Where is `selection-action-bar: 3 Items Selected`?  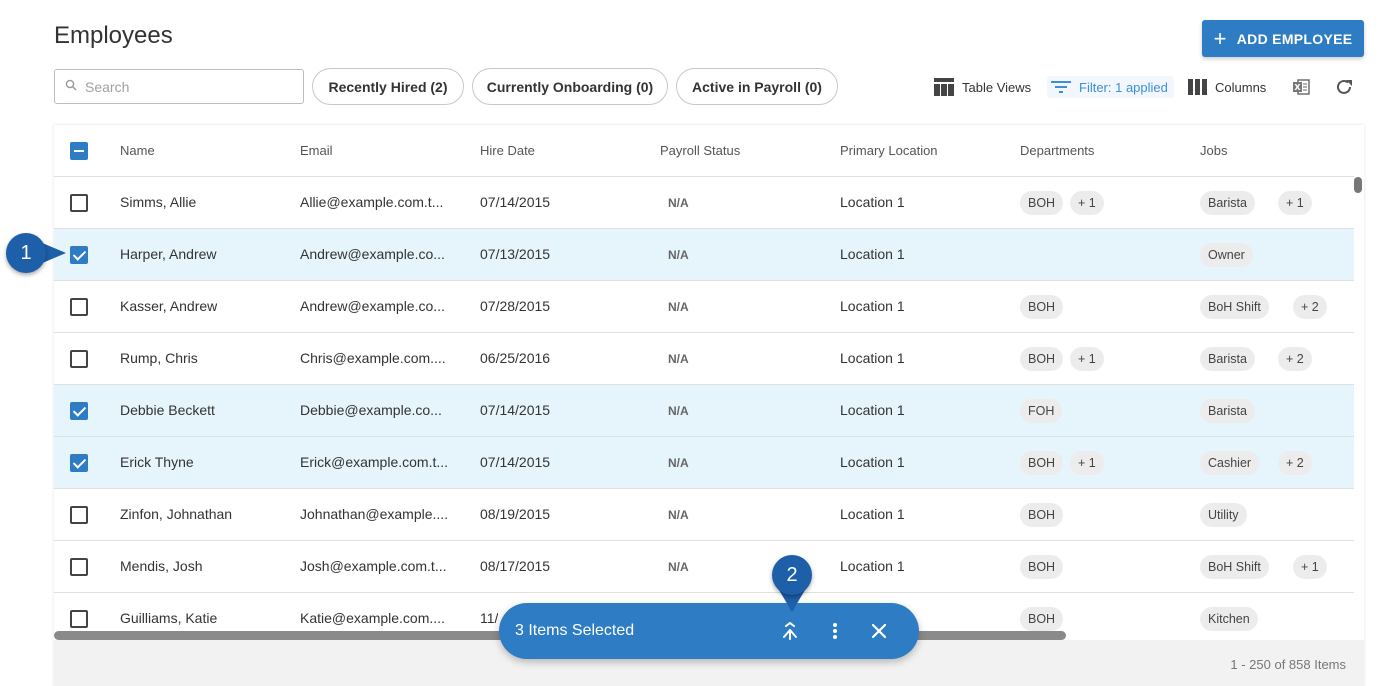 selection-action-bar: 3 Items Selected is located at coordinates (709, 631).